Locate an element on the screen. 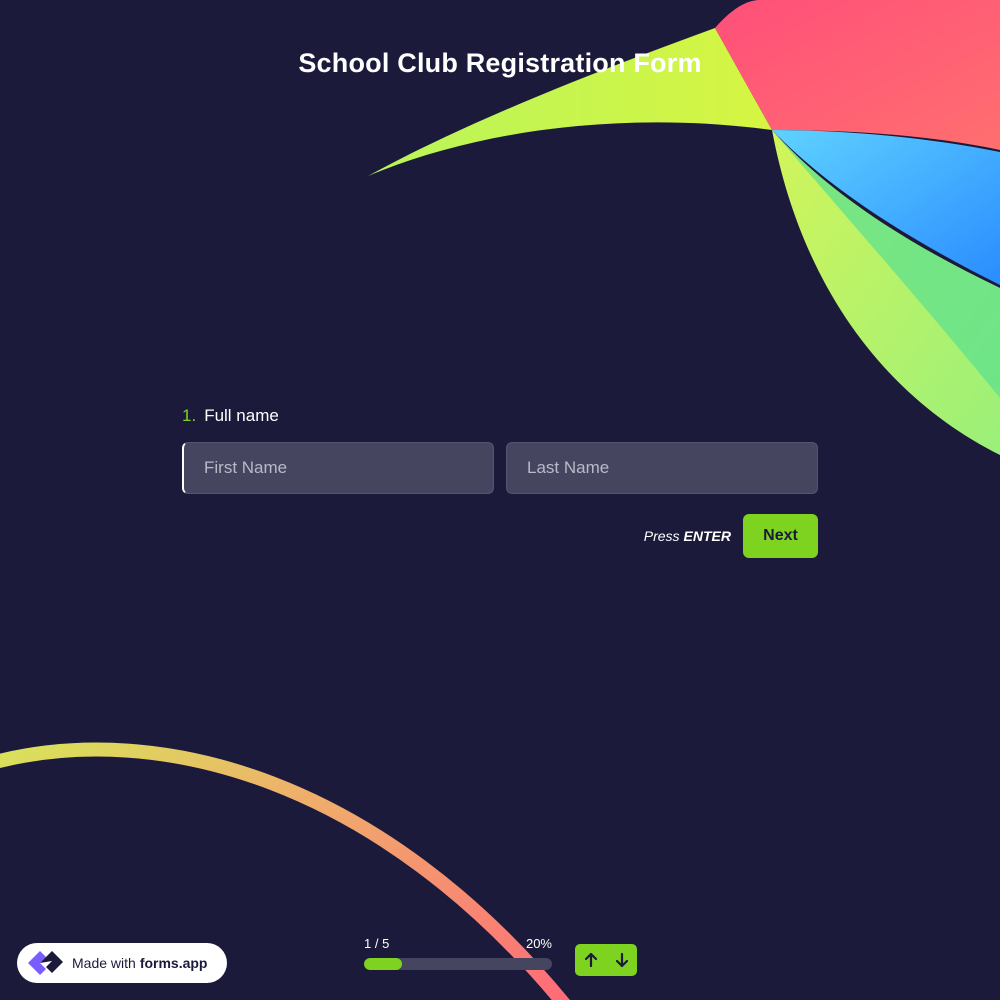 Image resolution: width=1000 pixels, height=1000 pixels. press-text: Press is located at coordinates (661, 536).